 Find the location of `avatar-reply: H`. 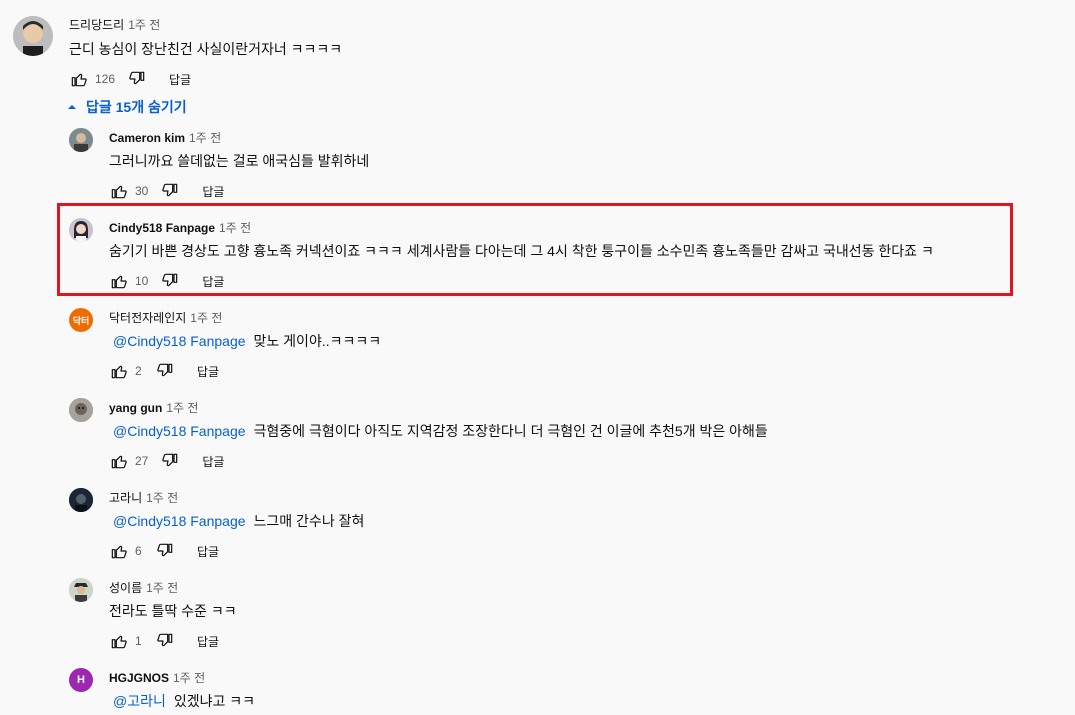

avatar-reply: H is located at coordinates (81, 680).